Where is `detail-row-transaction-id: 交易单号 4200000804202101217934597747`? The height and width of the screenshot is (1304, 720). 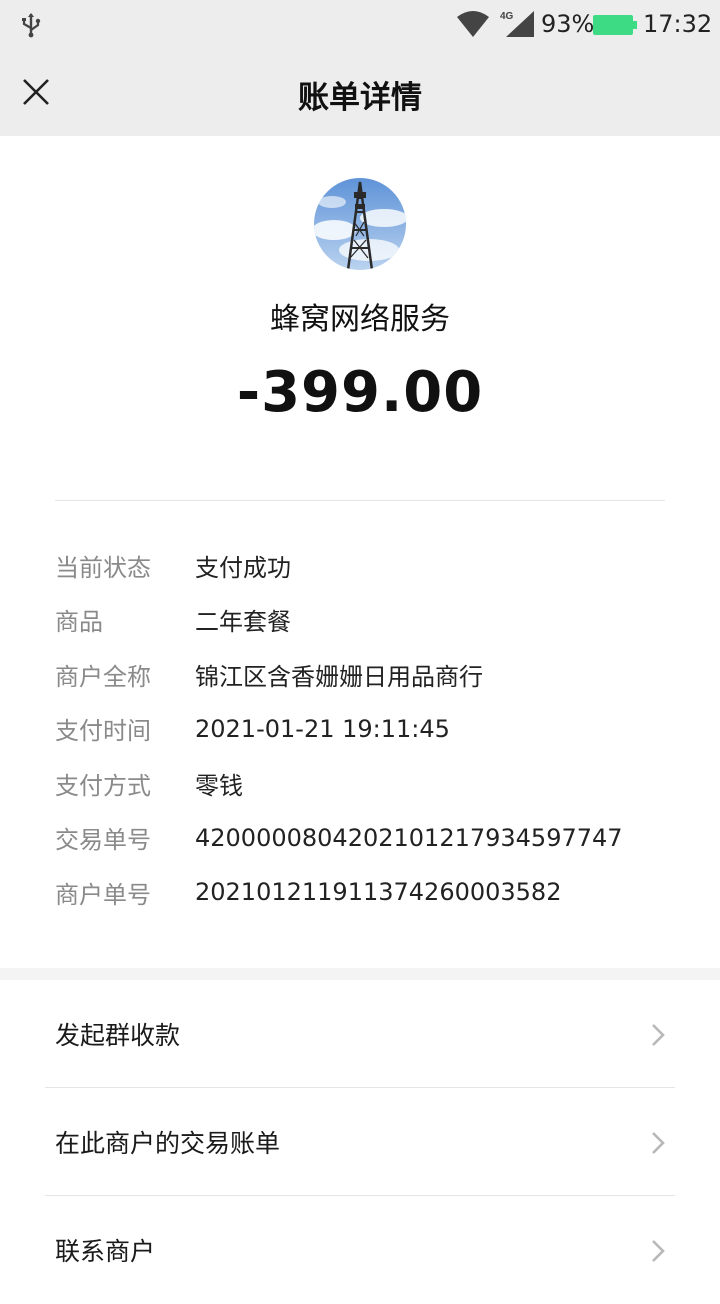 detail-row-transaction-id: 交易单号 4200000804202101217934597747 is located at coordinates (365, 838).